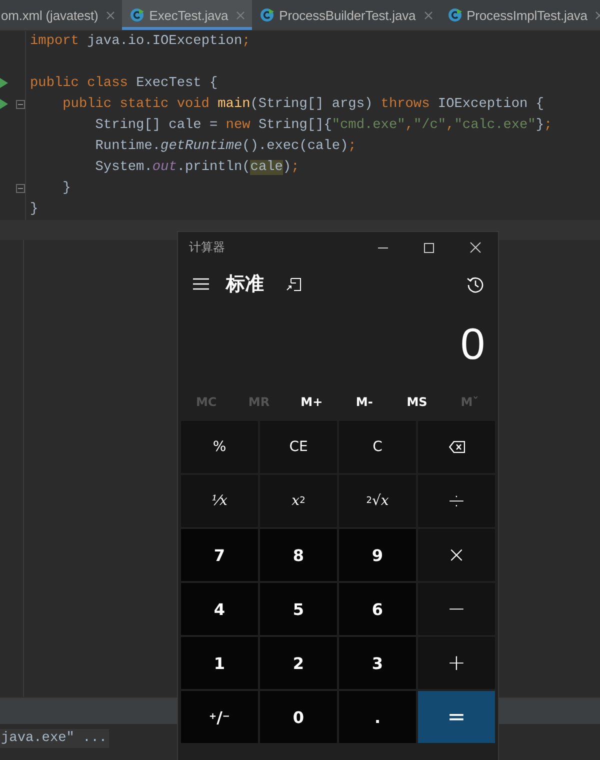 Image resolution: width=600 pixels, height=760 pixels. Describe the element at coordinates (298, 447) in the screenshot. I see `calculator-key: CE` at that location.